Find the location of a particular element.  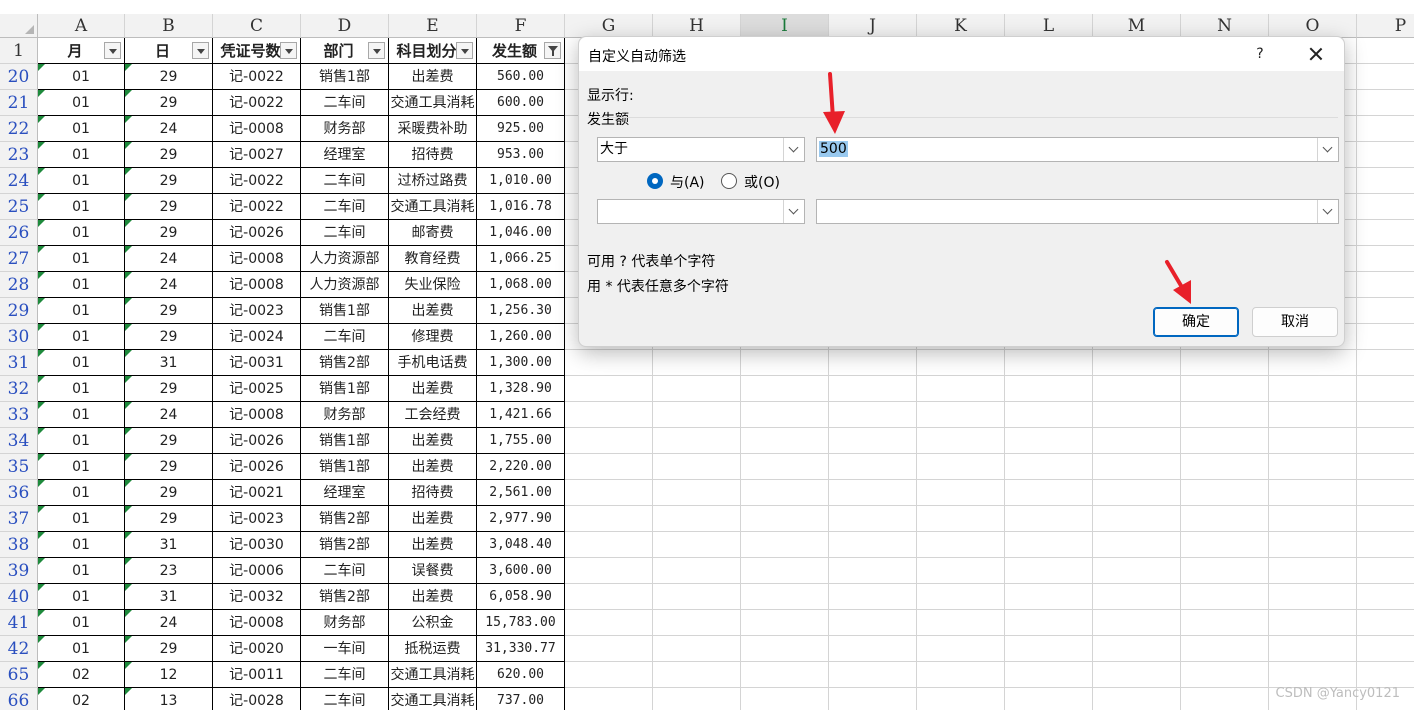

table-cell: 销售1部 is located at coordinates (345, 311).